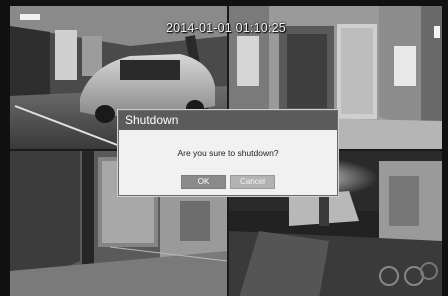 The height and width of the screenshot is (296, 448). Describe the element at coordinates (252, 182) in the screenshot. I see `cancel-button: Cancel` at that location.